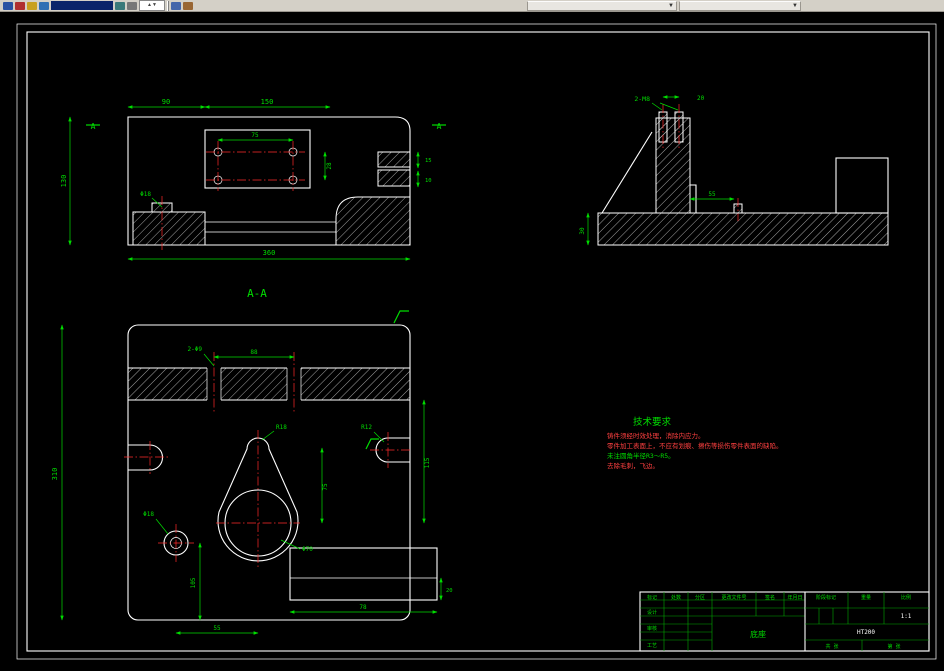 The height and width of the screenshot is (671, 944). I want to click on left-notch, so click(156, 457).